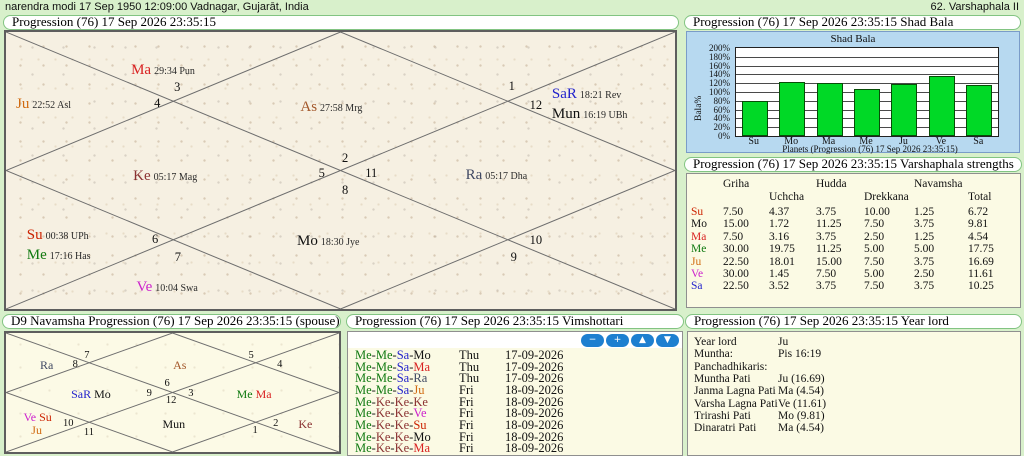  What do you see at coordinates (305, 423) in the screenshot?
I see `planet-ke: Ke` at bounding box center [305, 423].